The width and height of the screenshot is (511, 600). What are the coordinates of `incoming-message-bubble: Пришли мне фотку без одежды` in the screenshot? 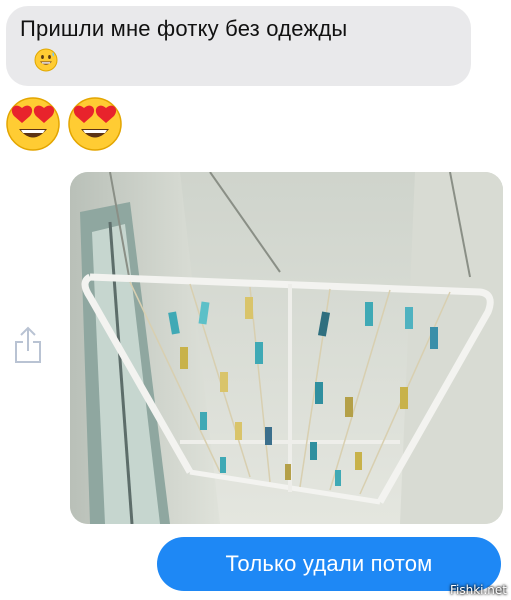 It's located at (238, 46).